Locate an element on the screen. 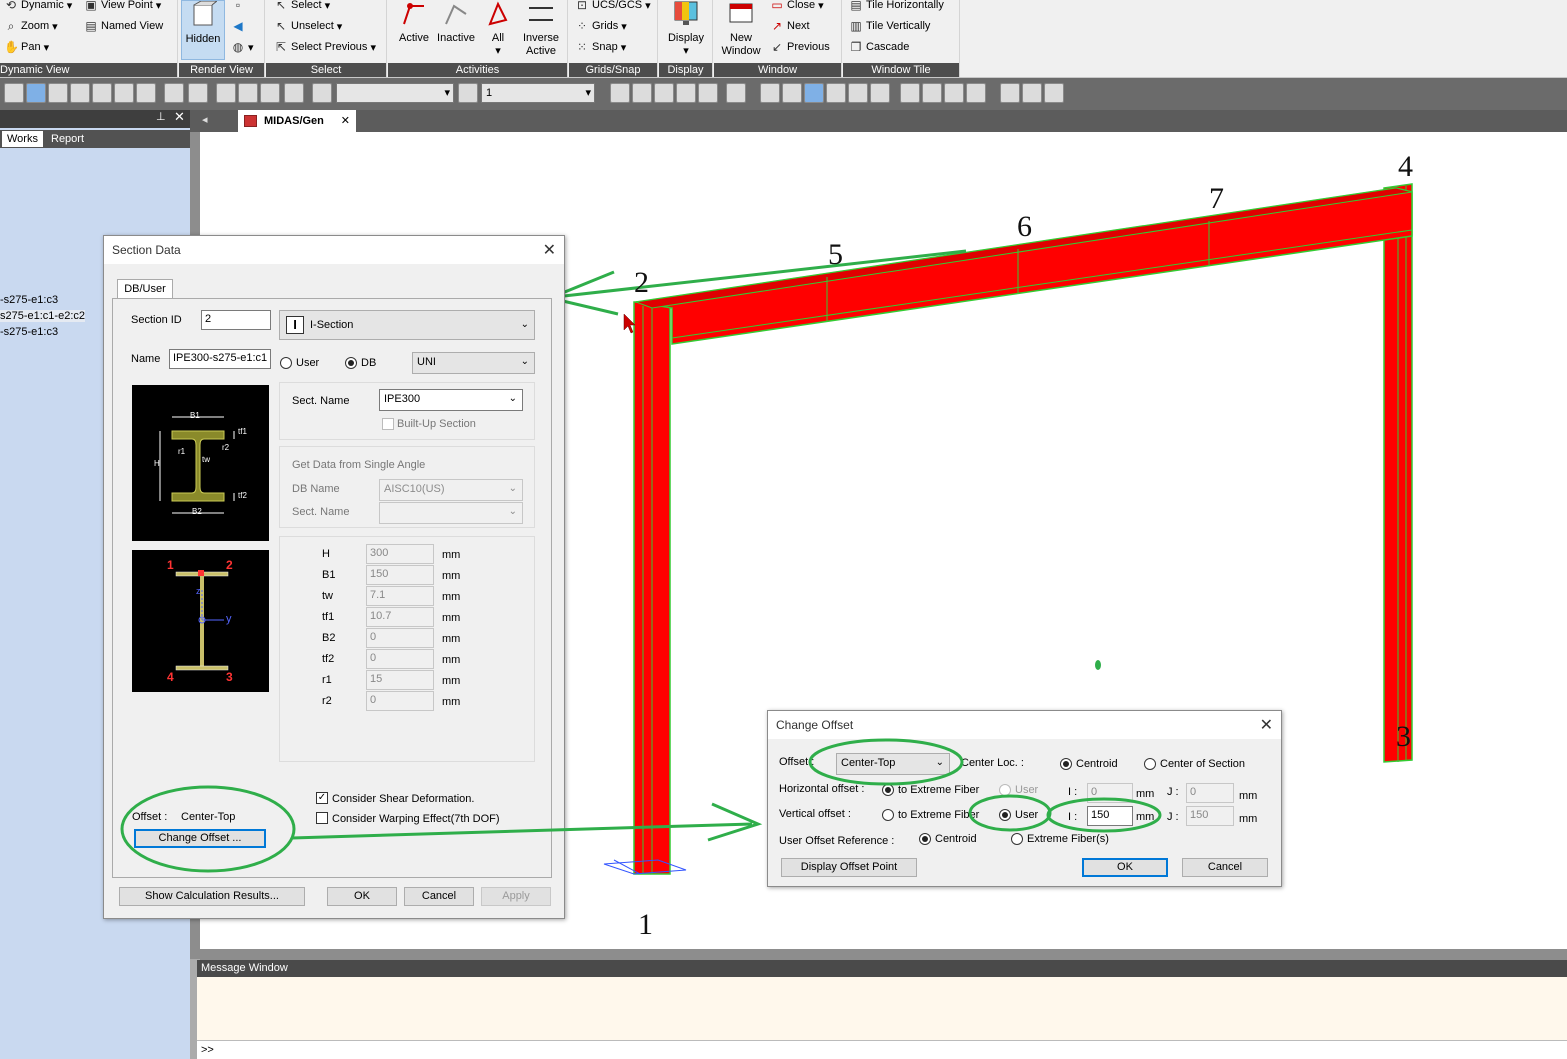 The height and width of the screenshot is (1059, 1567). close-icon: ✕ is located at coordinates (549, 250).